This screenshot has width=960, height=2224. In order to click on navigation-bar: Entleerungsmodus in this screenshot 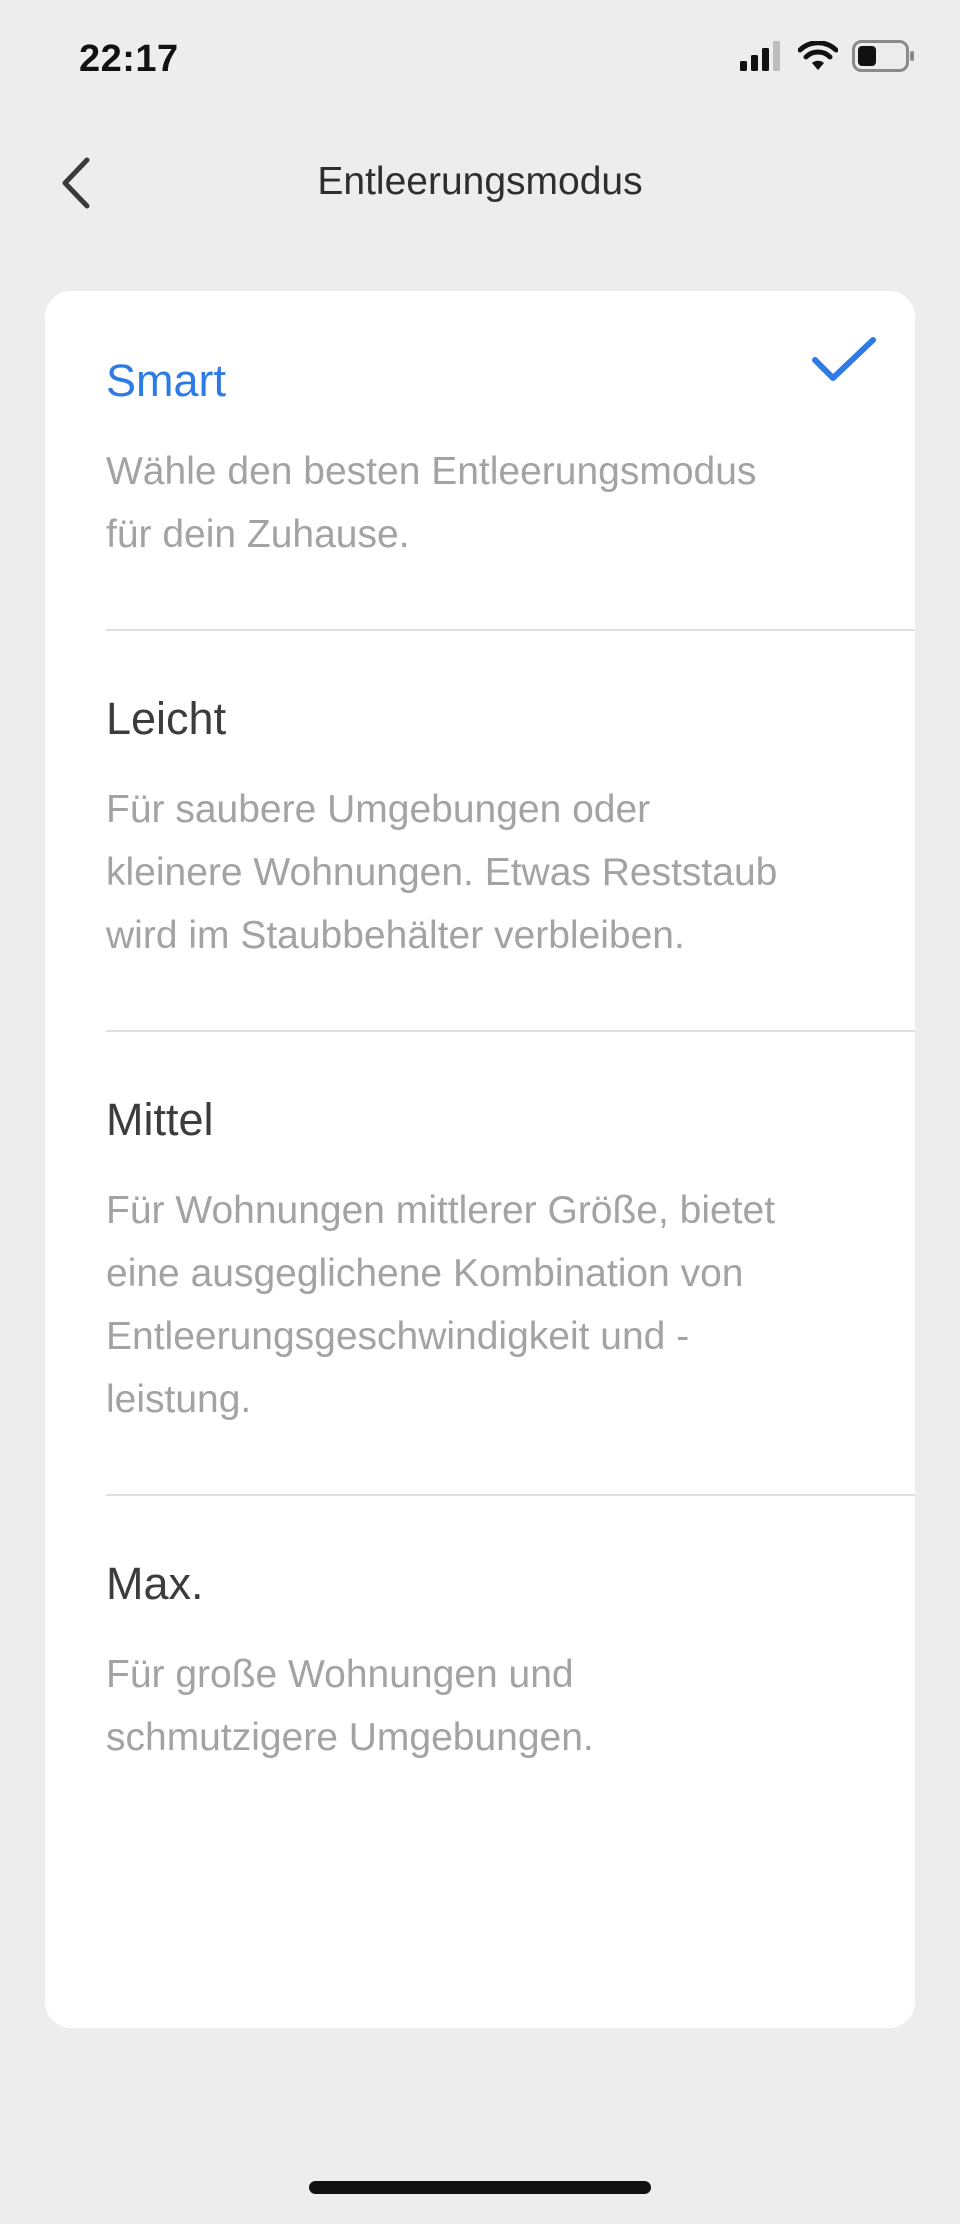, I will do `click(480, 182)`.